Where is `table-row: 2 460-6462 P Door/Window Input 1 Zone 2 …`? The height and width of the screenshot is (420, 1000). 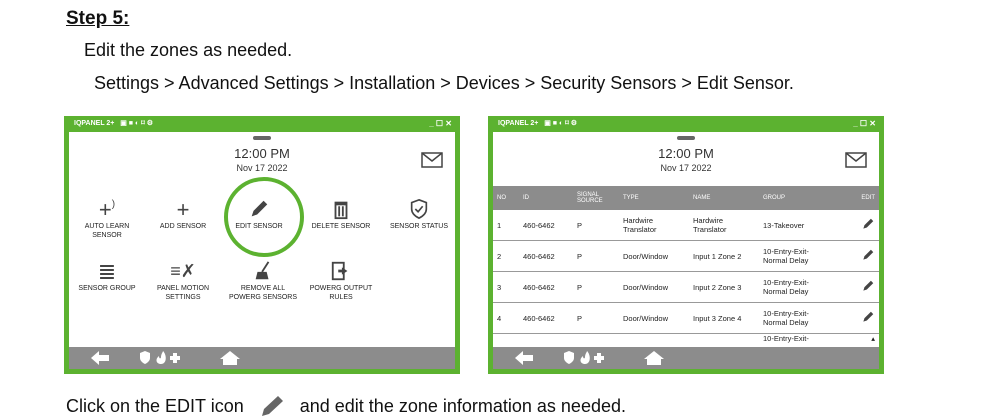 table-row: 2 460-6462 P Door/Window Input 1 Zone 2 … is located at coordinates (686, 256).